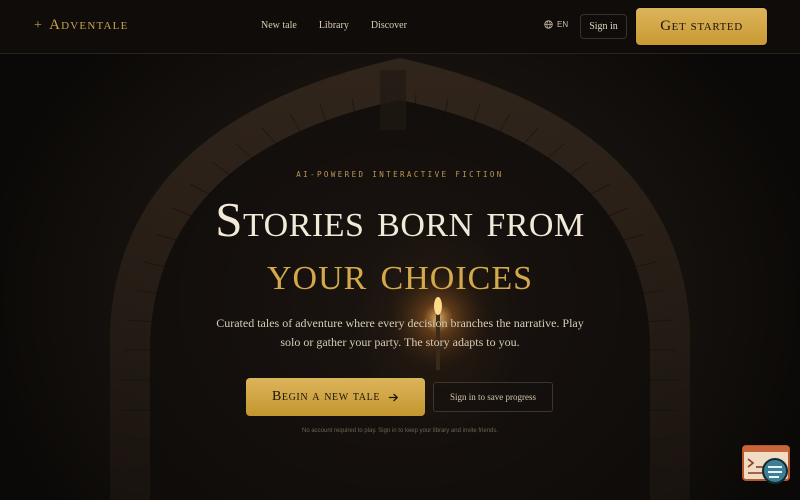 The height and width of the screenshot is (500, 800). I want to click on get-started-button: Get started, so click(701, 26).